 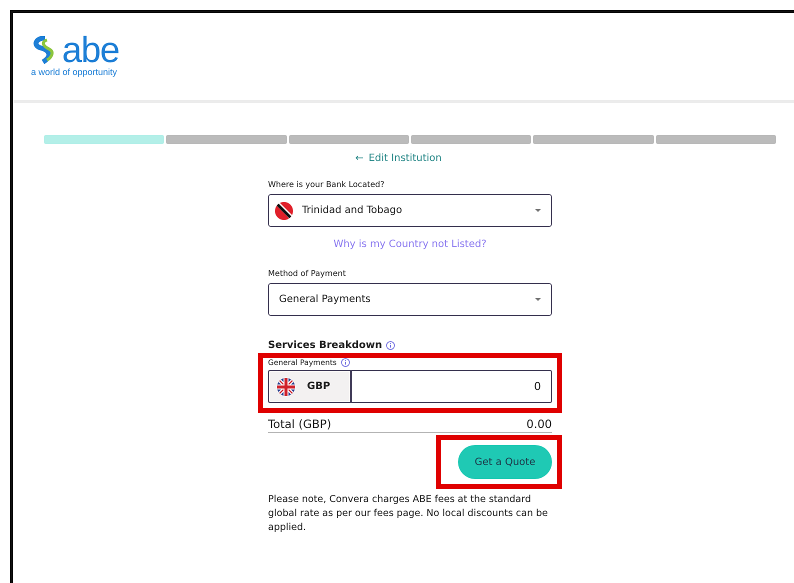 What do you see at coordinates (398, 158) in the screenshot?
I see `edit-institution-link: ← Edit Institution` at bounding box center [398, 158].